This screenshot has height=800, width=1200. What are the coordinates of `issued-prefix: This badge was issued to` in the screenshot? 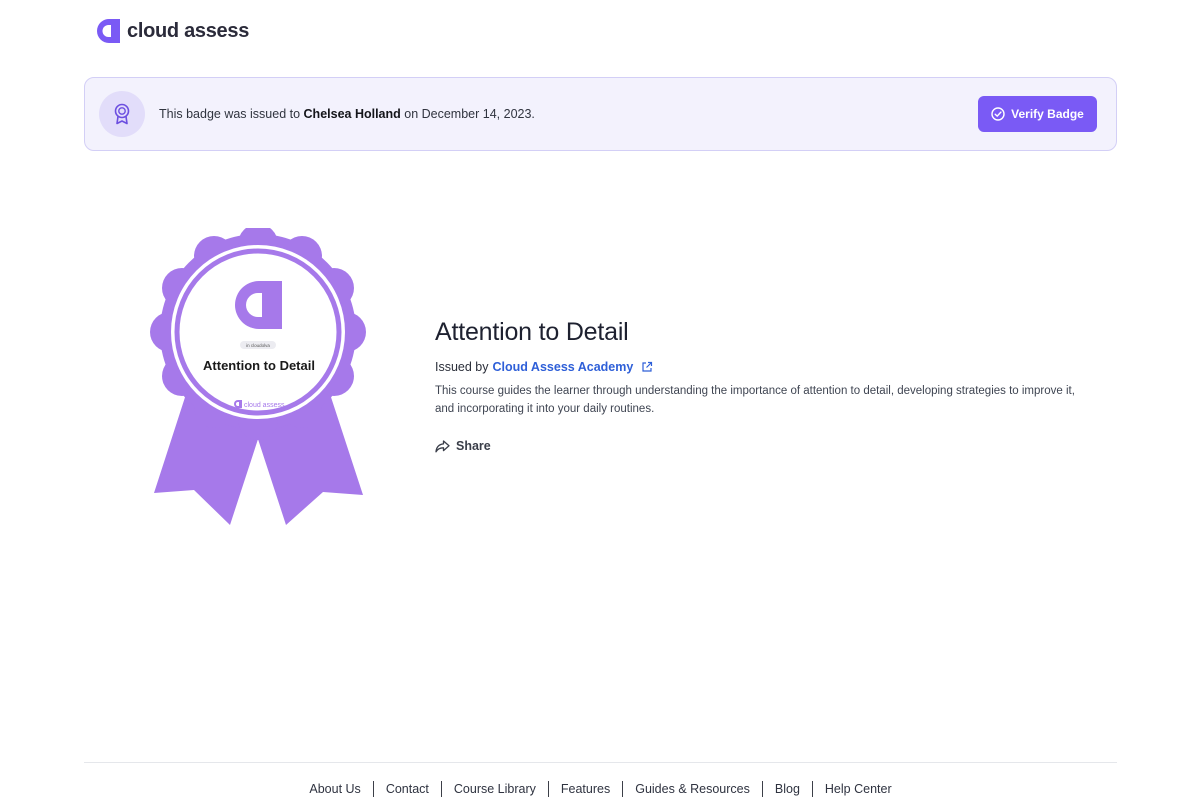 It's located at (231, 114).